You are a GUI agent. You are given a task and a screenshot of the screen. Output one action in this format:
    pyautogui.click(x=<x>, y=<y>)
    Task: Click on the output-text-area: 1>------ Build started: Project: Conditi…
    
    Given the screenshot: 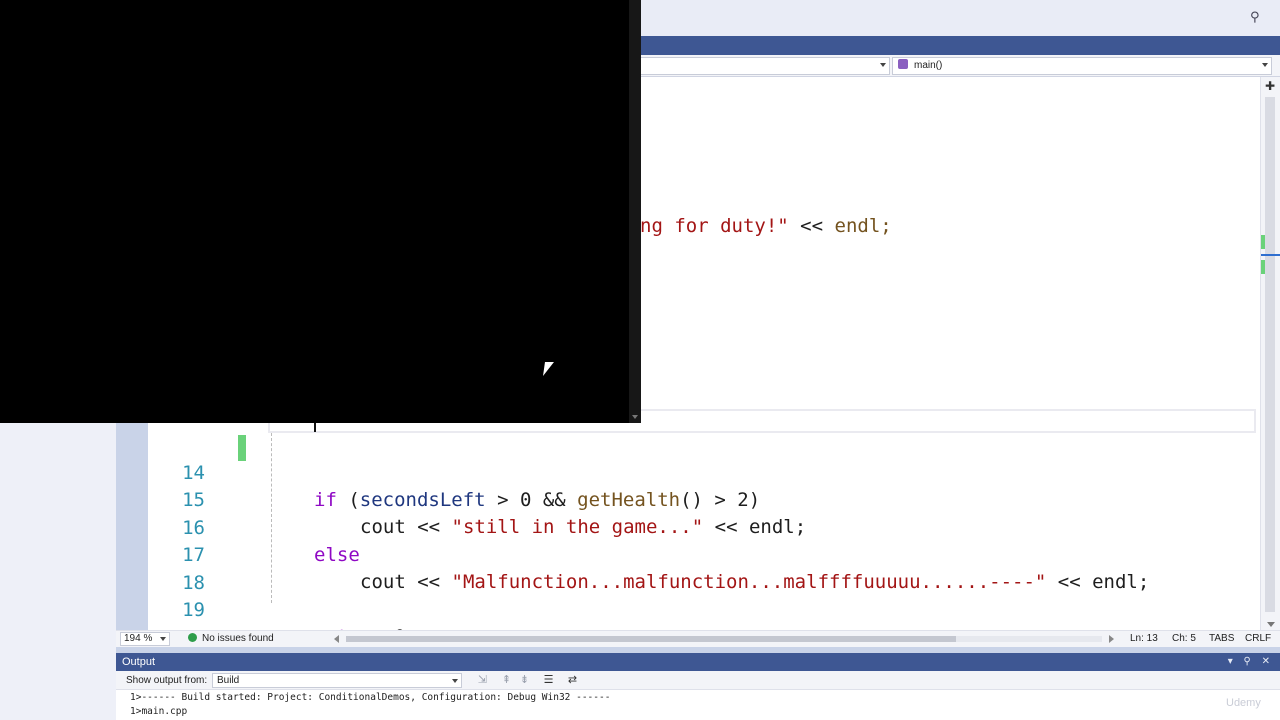 What is the action you would take?
    pyautogui.click(x=698, y=705)
    